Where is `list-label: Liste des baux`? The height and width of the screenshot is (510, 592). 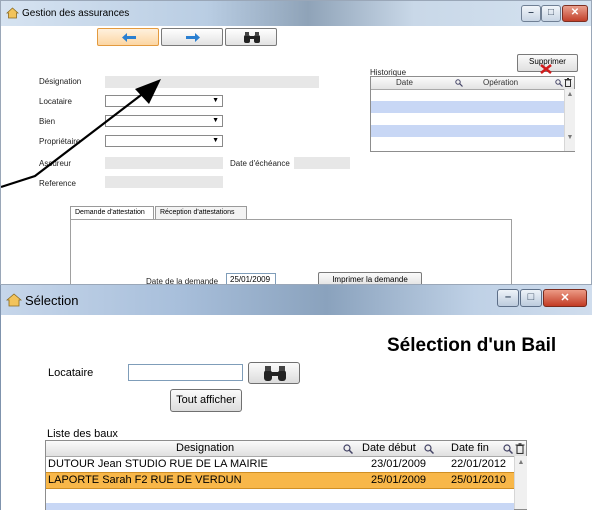
list-label: Liste des baux is located at coordinates (82, 434).